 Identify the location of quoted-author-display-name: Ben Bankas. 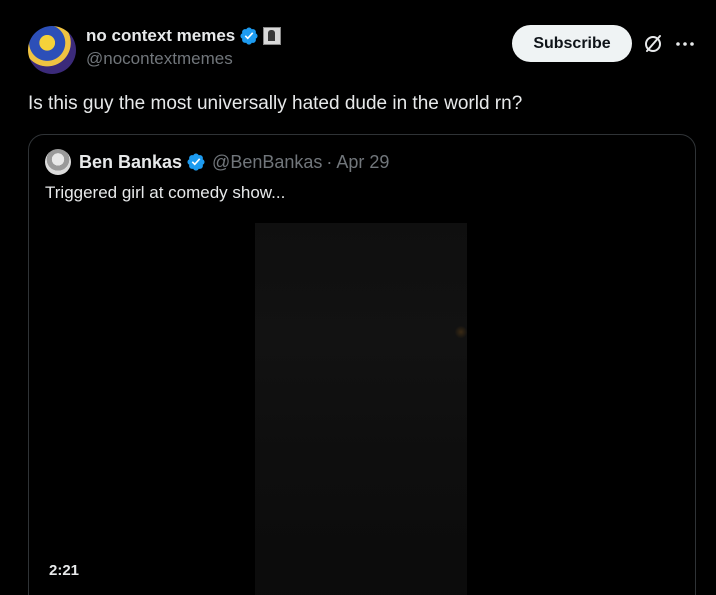
(130, 162).